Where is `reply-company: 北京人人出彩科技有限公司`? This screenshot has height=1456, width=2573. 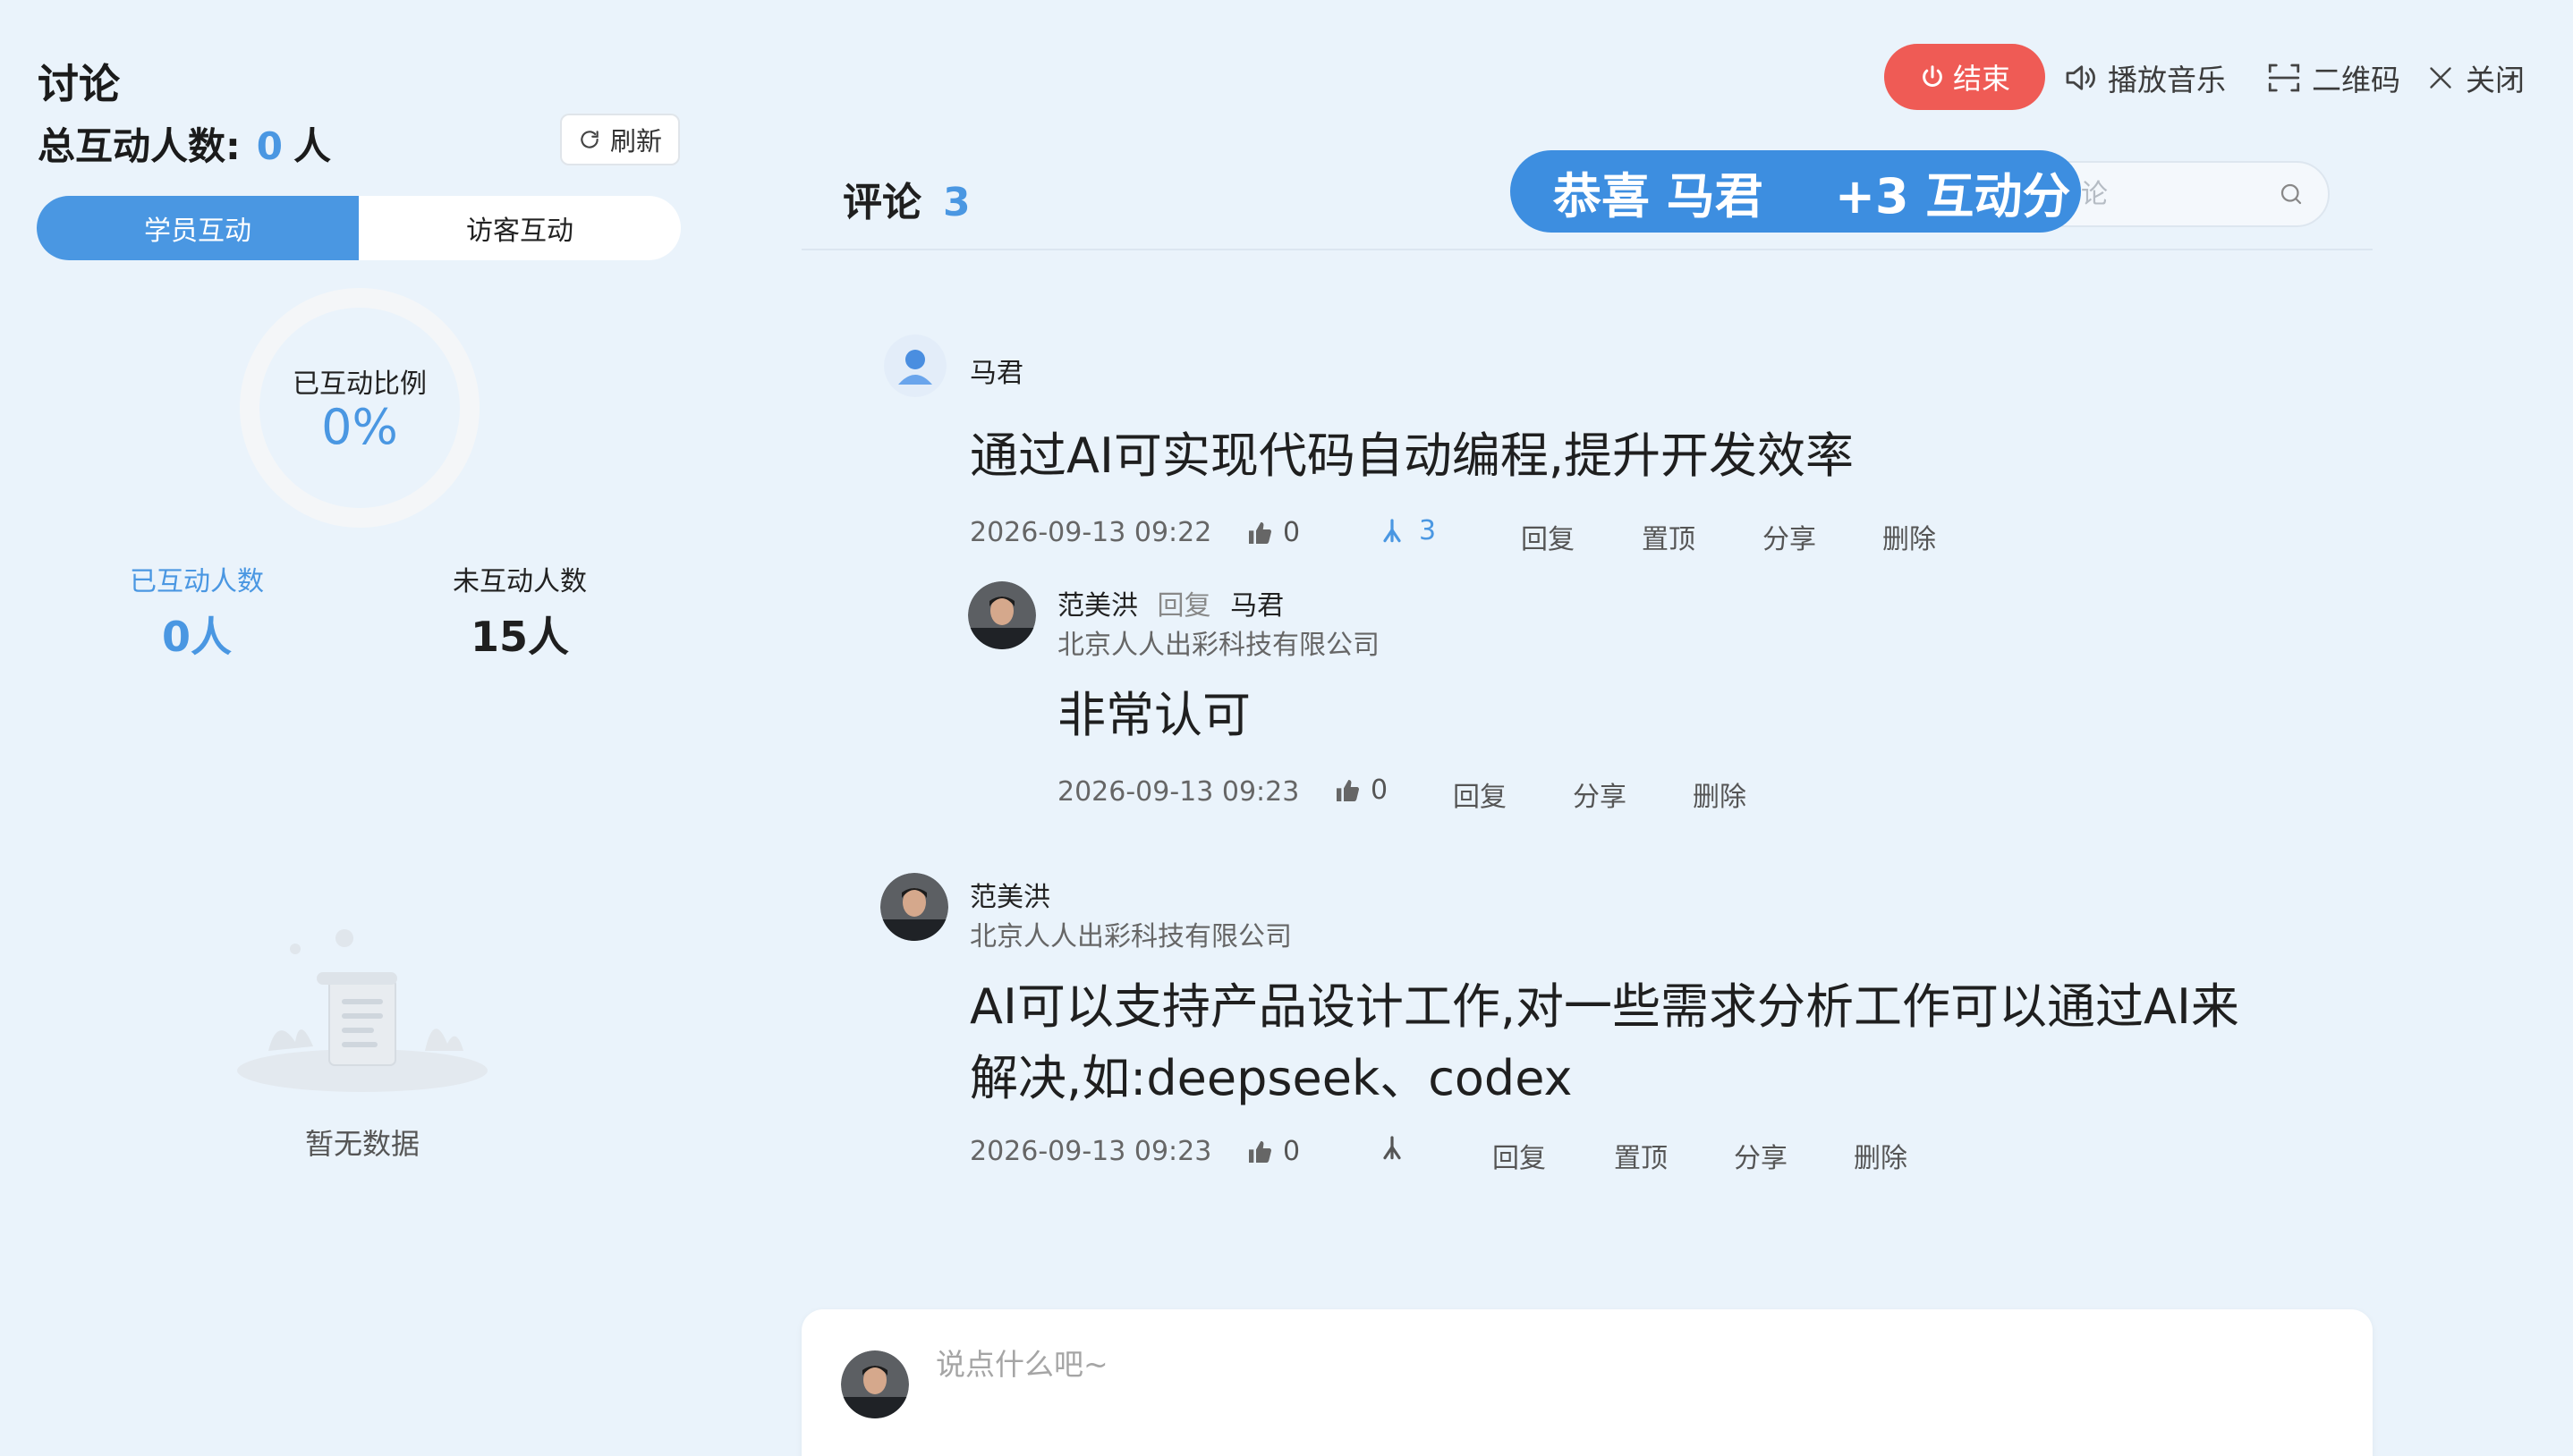 reply-company: 北京人人出彩科技有限公司 is located at coordinates (1218, 645).